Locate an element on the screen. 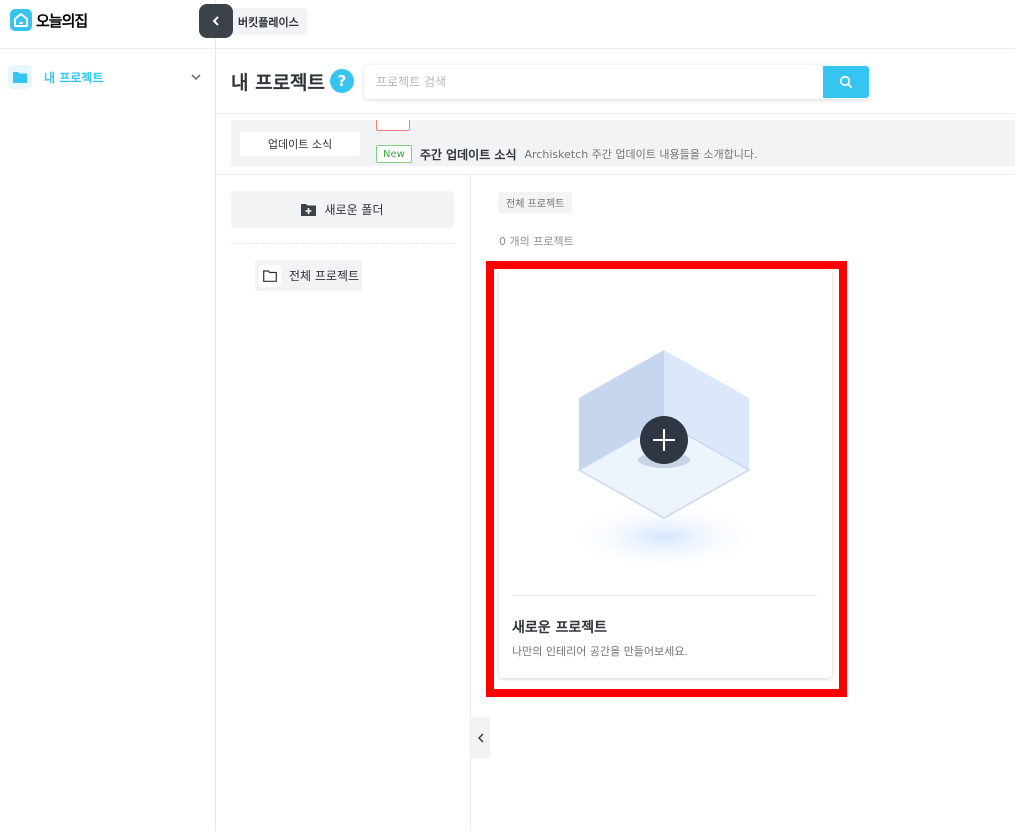  folder-divider is located at coordinates (342, 243).